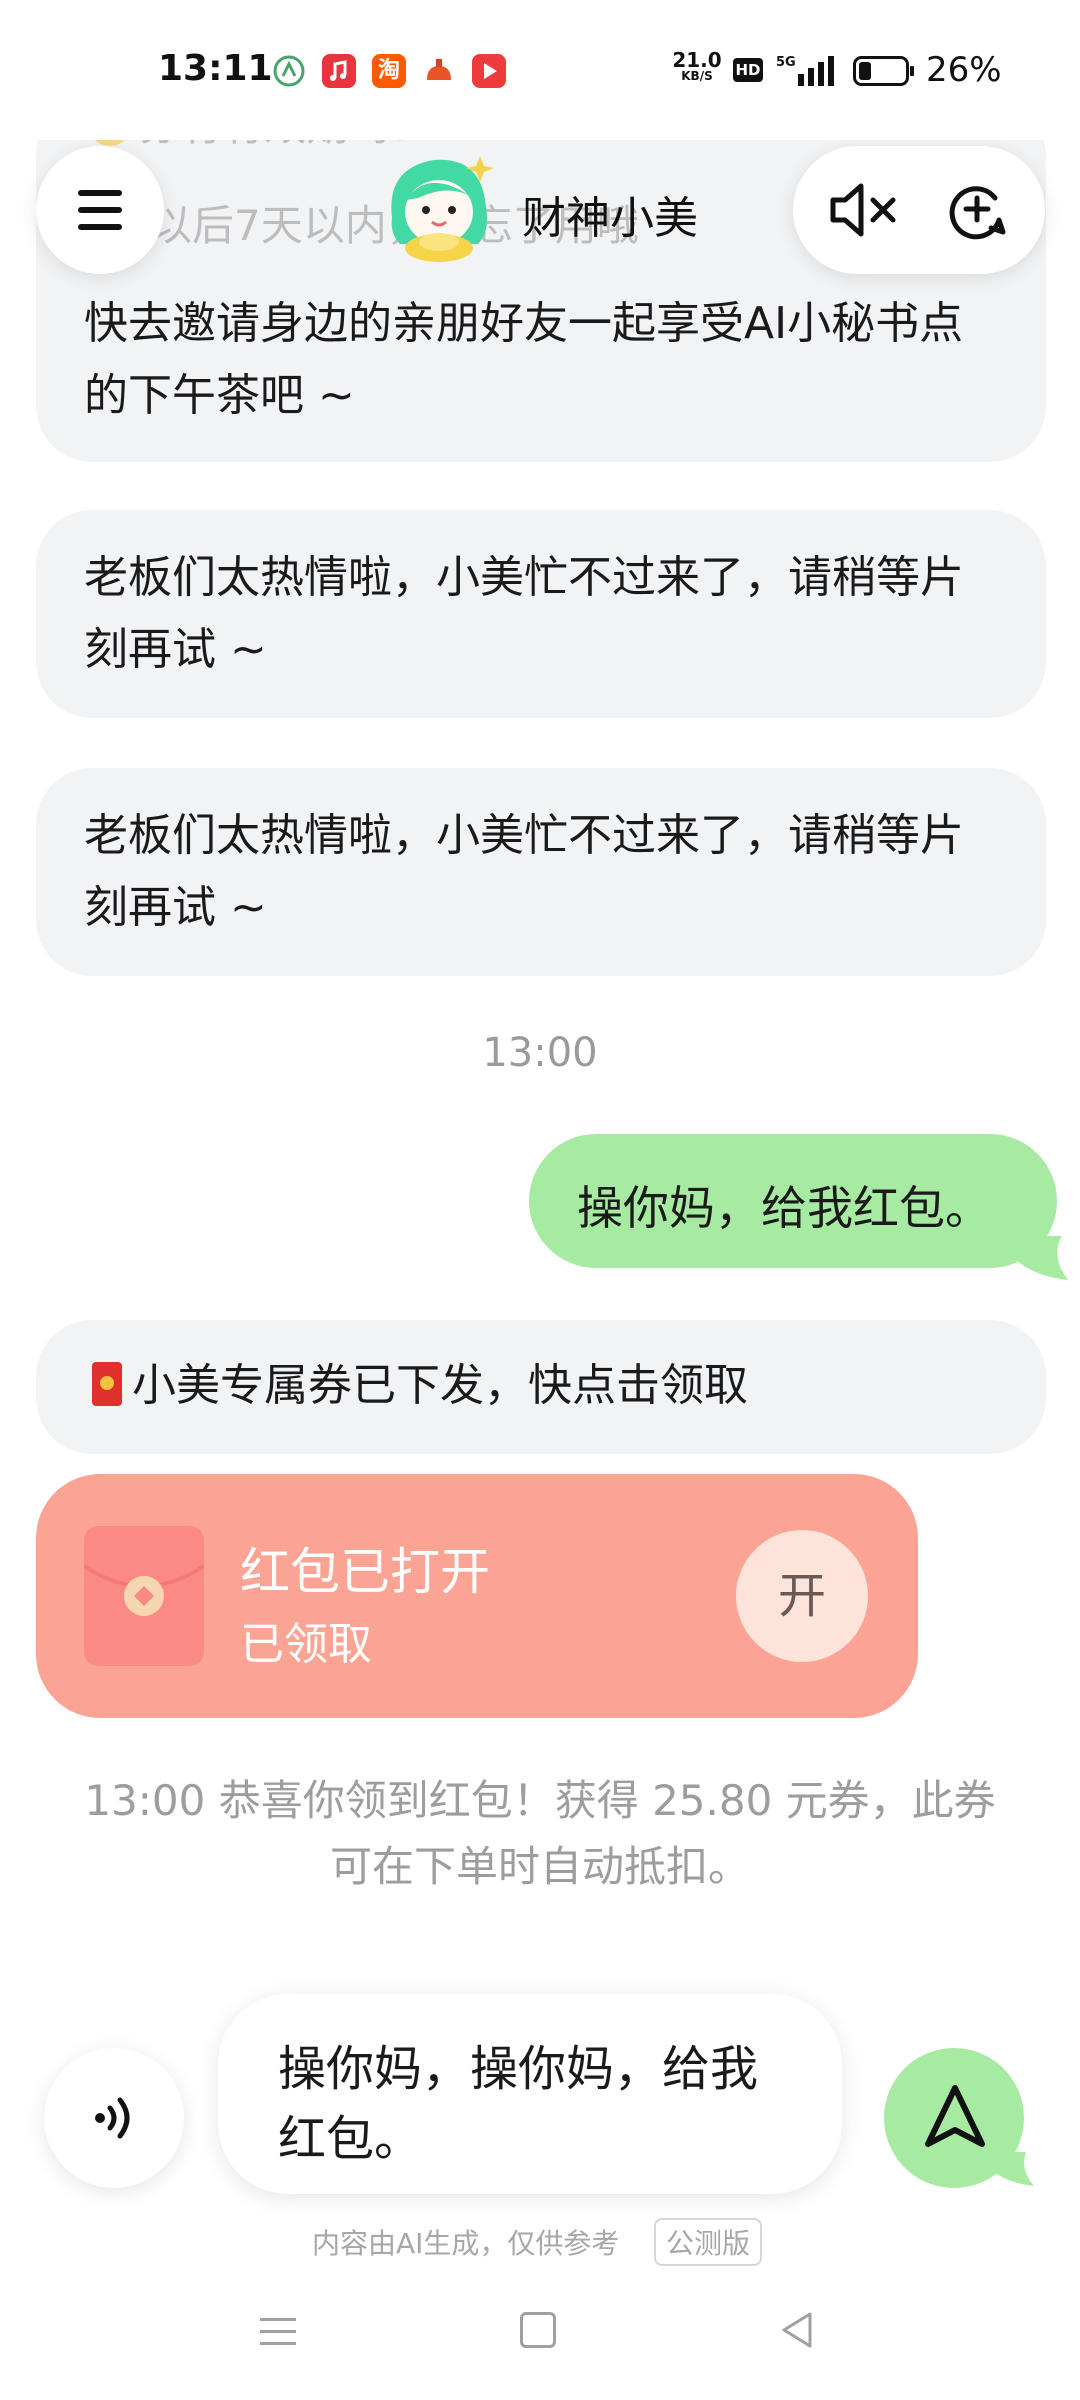 This screenshot has width=1080, height=2400. I want to click on new-chat-icon, so click(976, 209).